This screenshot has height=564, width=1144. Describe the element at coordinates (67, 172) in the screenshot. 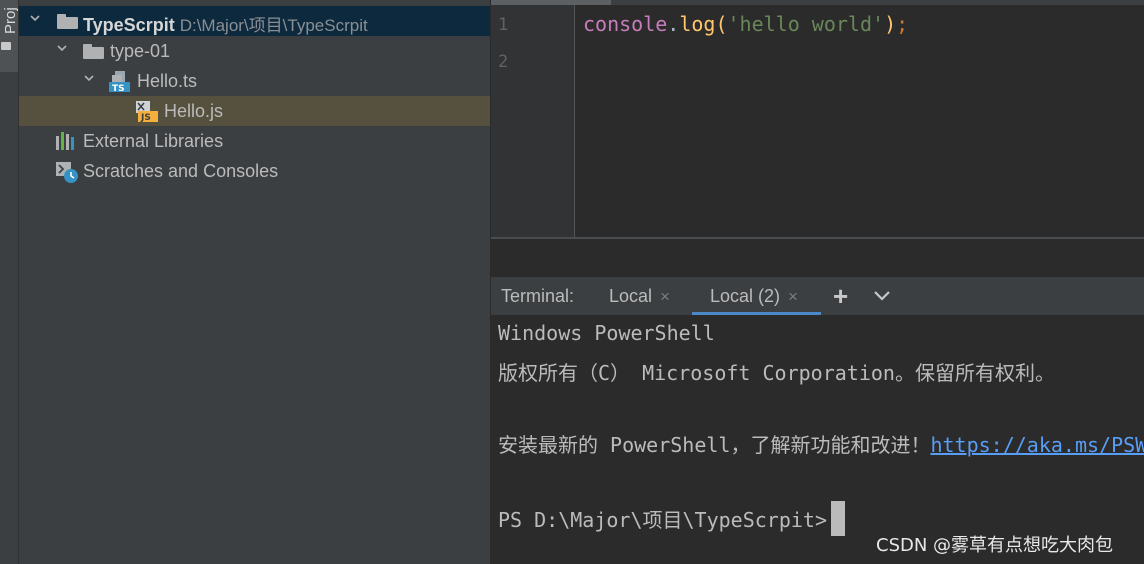

I see `scratches-consoles-icon` at that location.